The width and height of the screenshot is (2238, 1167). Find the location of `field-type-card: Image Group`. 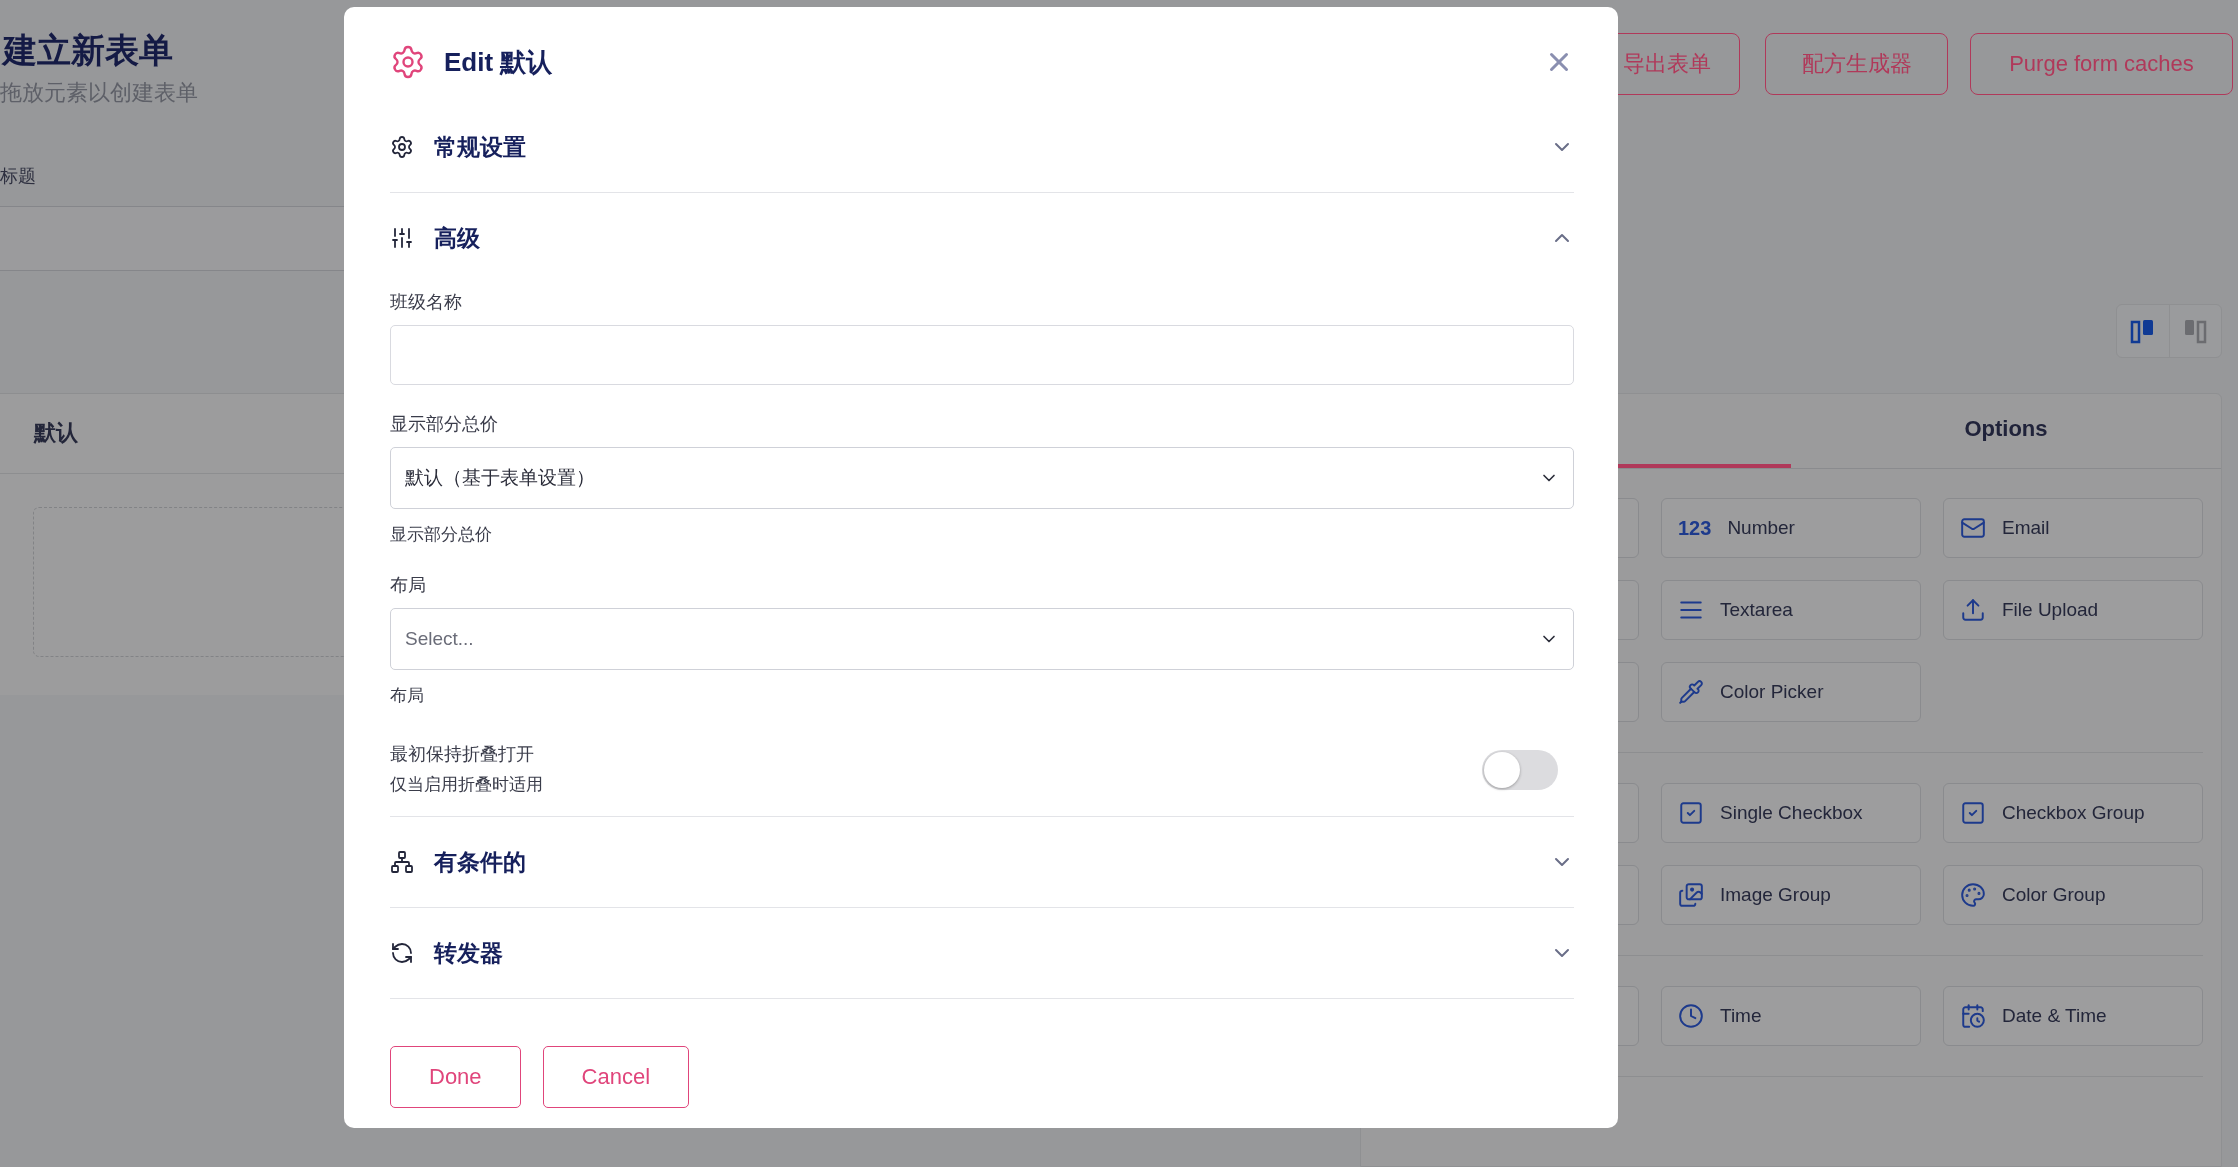

field-type-card: Image Group is located at coordinates (1791, 895).